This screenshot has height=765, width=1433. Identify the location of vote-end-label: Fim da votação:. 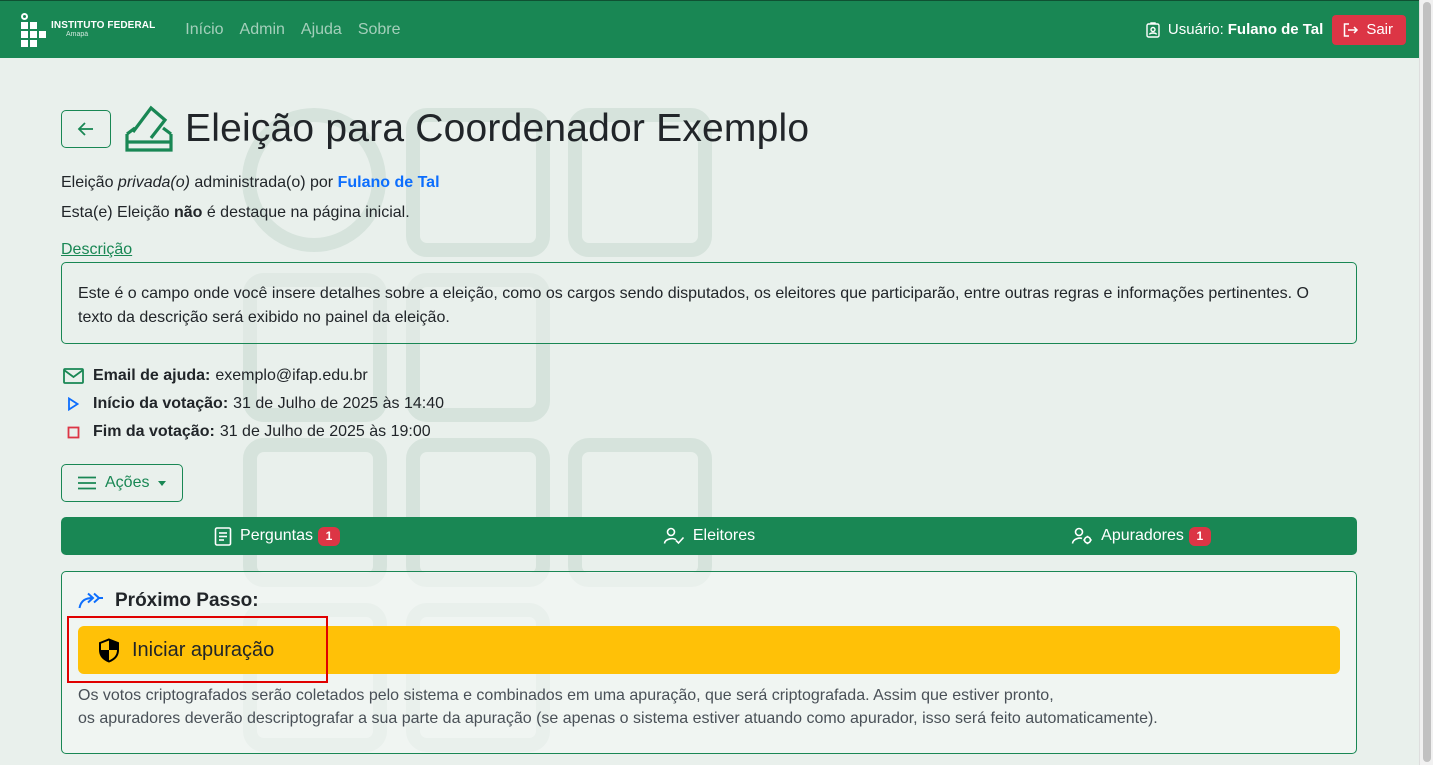
(154, 431).